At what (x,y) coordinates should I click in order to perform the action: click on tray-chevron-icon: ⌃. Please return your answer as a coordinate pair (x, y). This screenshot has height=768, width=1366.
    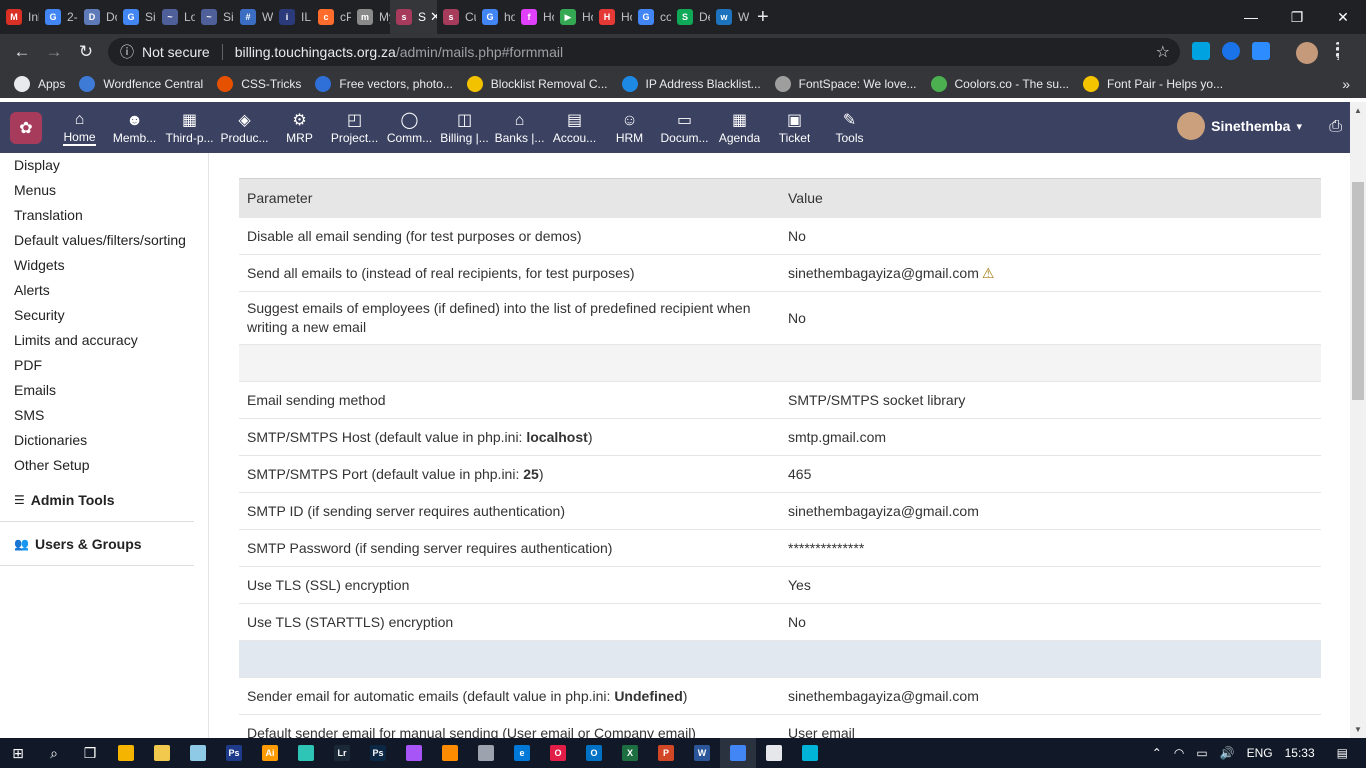
    Looking at the image, I should click on (1157, 753).